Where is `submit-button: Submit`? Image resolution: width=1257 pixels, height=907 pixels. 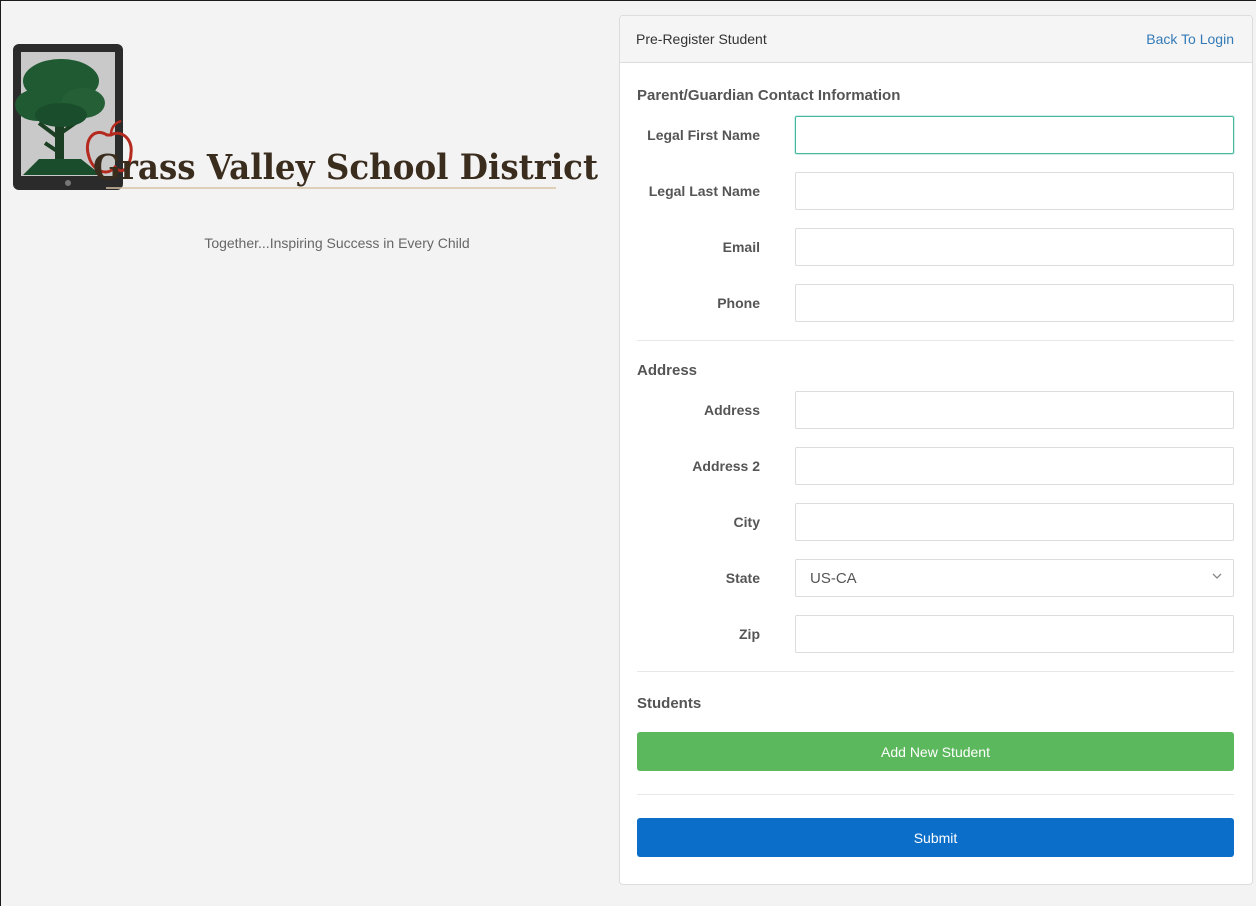
submit-button: Submit is located at coordinates (935, 837).